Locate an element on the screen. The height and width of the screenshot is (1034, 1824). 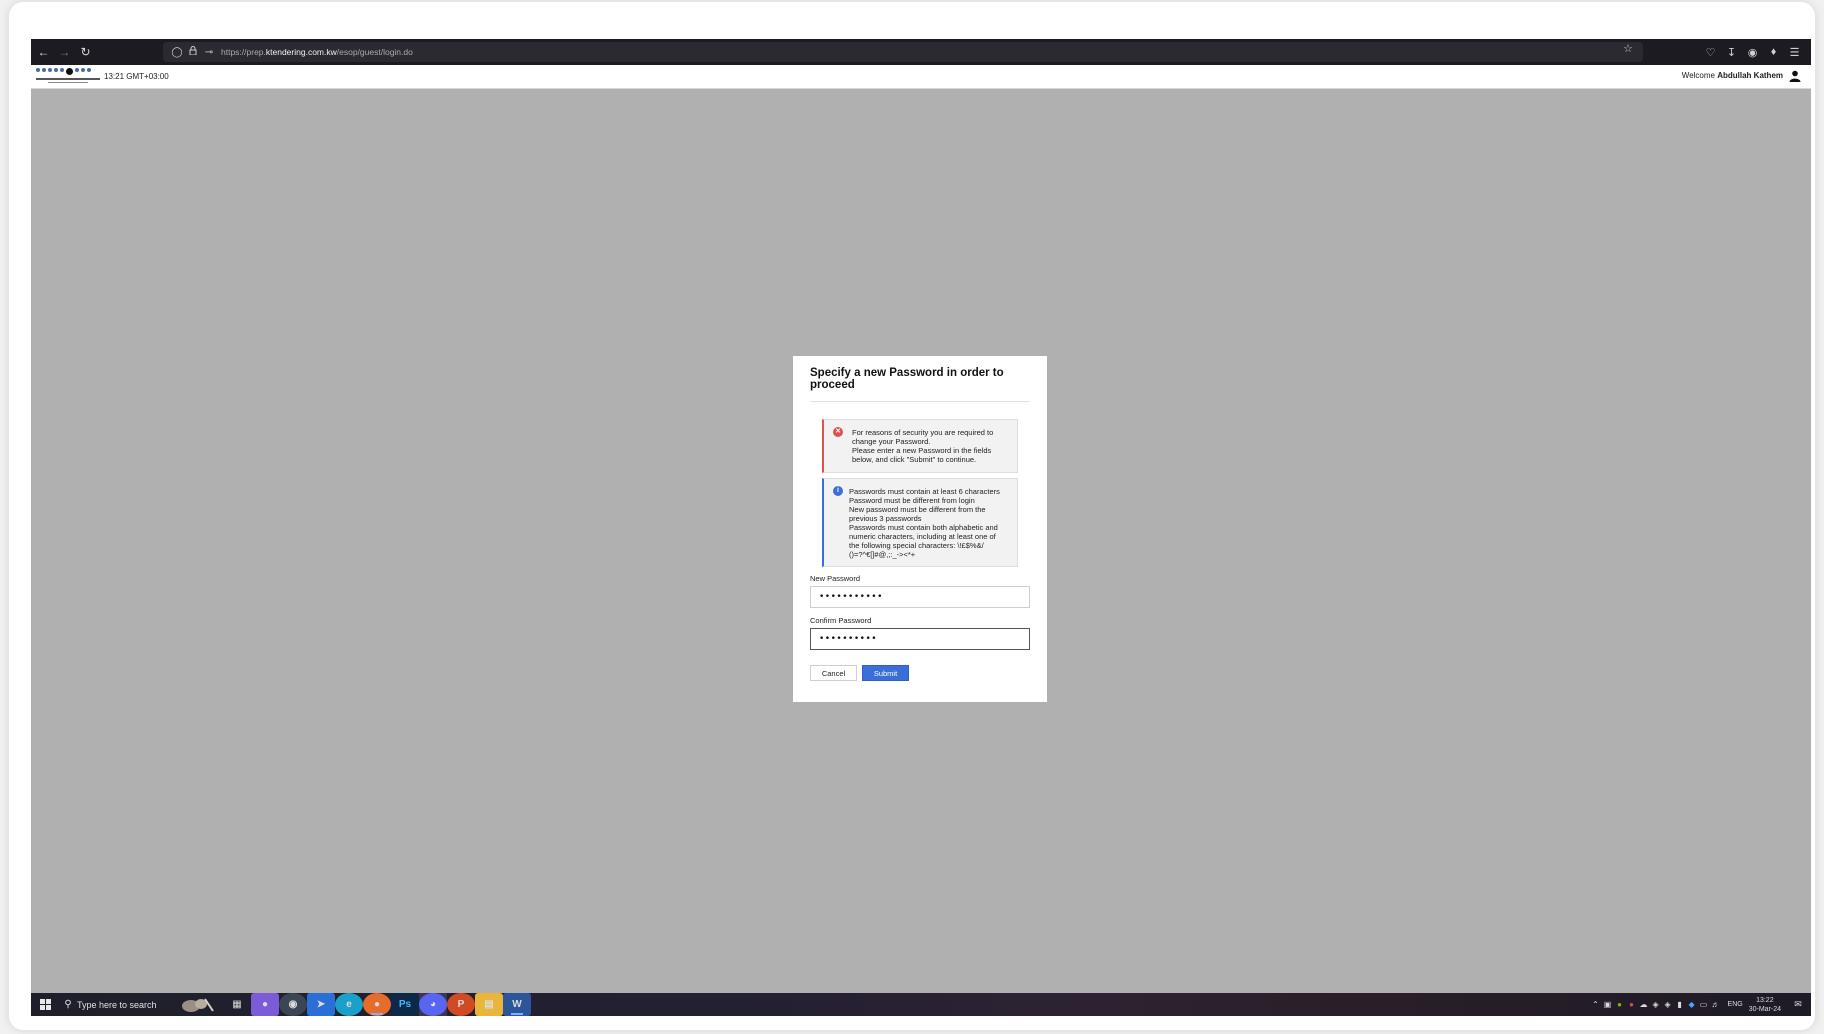
tray-monitor-icon: ▣ is located at coordinates (1608, 1004).